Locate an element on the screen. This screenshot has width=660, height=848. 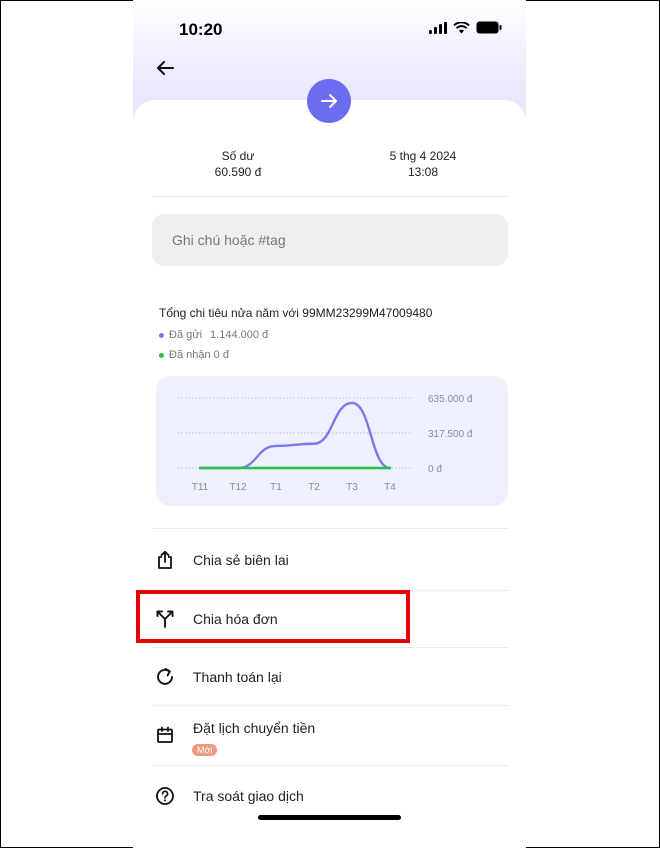
legend-received: Đã nhận 0 đ is located at coordinates (194, 355).